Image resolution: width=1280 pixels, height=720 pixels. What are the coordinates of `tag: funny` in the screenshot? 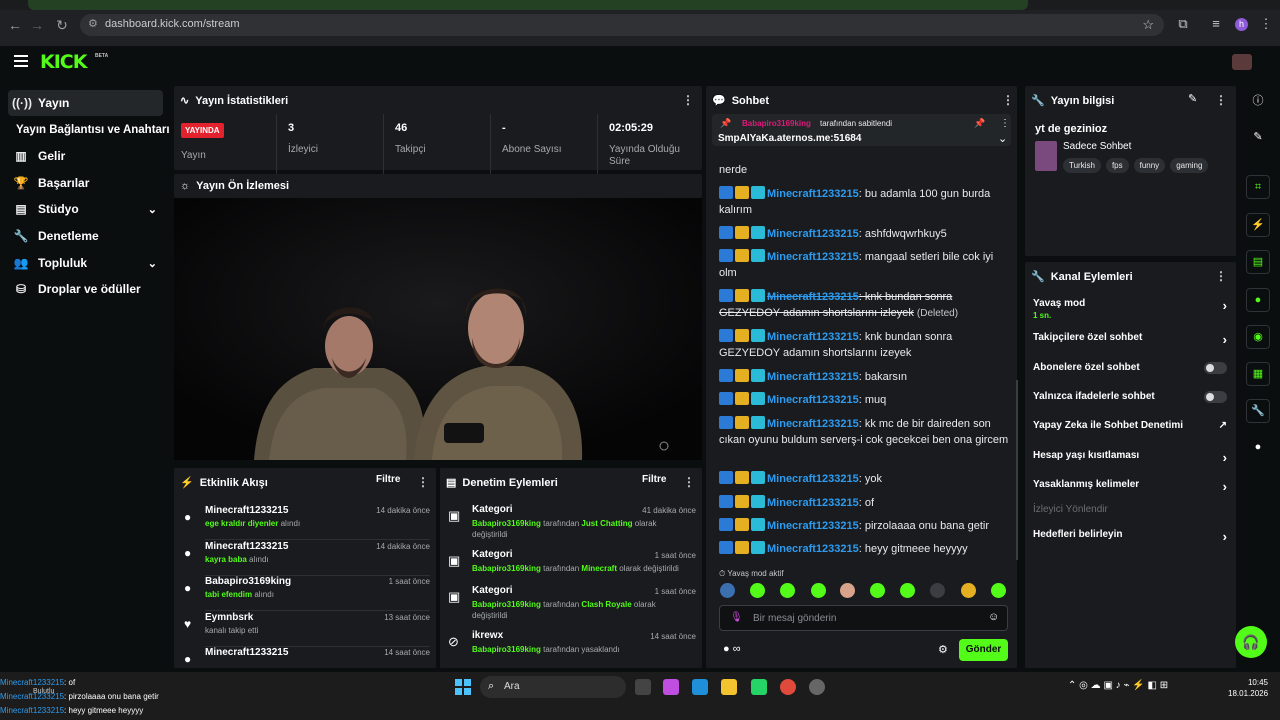 It's located at (1149, 165).